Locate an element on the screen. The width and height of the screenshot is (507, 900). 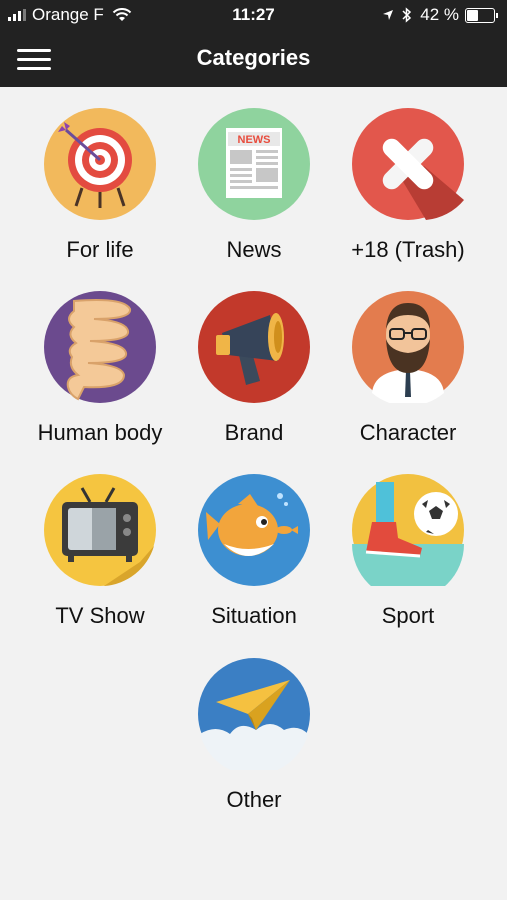
page-title: Categories is located at coordinates (253, 57).